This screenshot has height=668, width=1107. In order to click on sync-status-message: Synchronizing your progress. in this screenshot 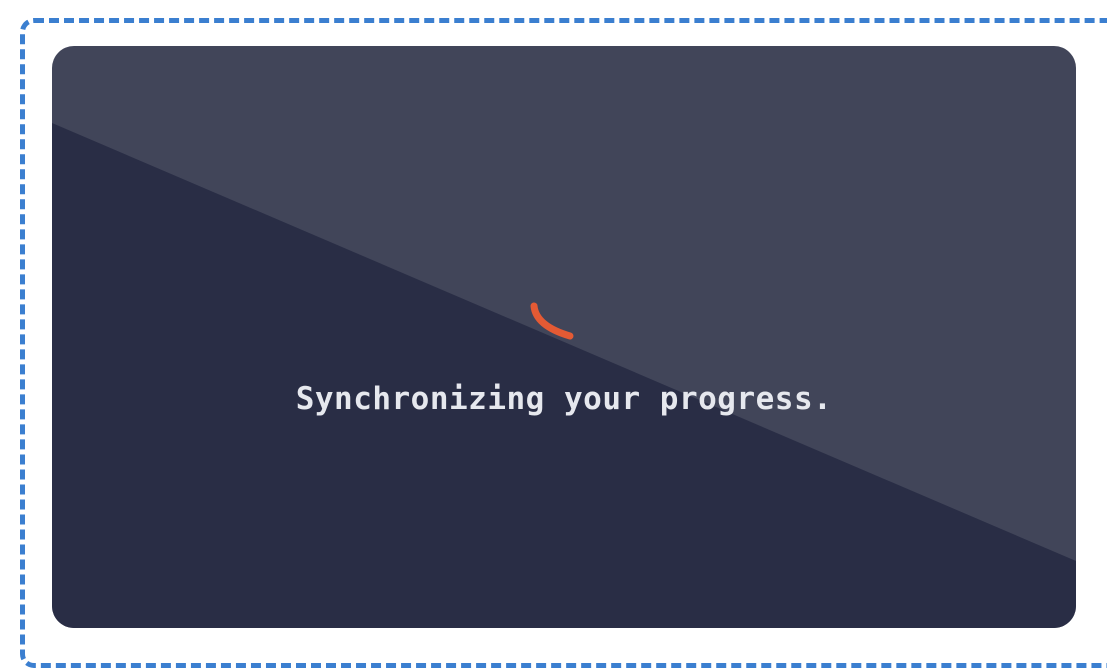, I will do `click(564, 399)`.